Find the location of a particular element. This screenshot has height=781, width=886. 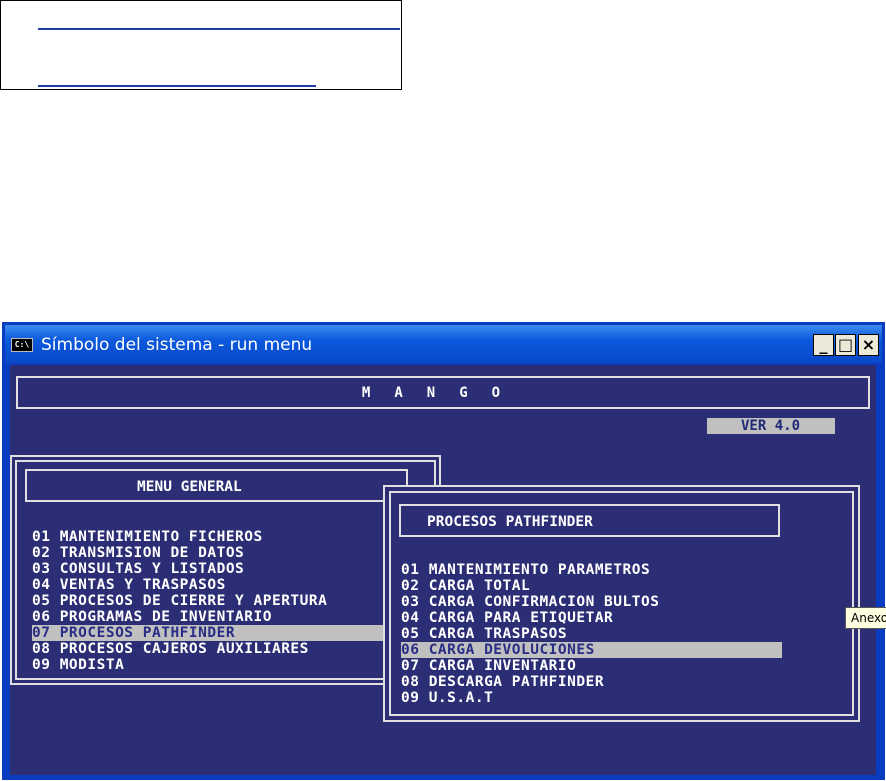

pathfinder-item-05: 05 CARGA TRASPASOS is located at coordinates (484, 634).